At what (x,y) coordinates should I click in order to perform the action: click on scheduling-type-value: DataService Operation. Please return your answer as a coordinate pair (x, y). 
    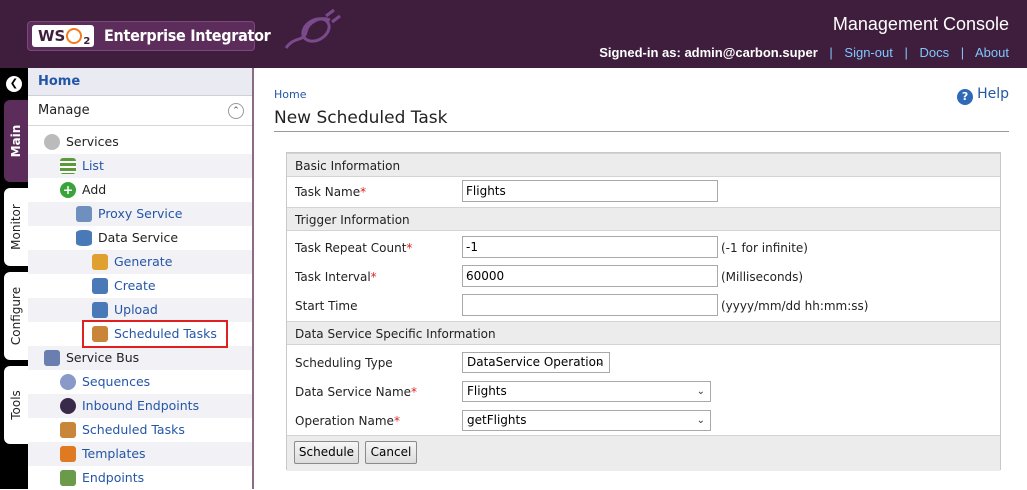
    Looking at the image, I should click on (535, 362).